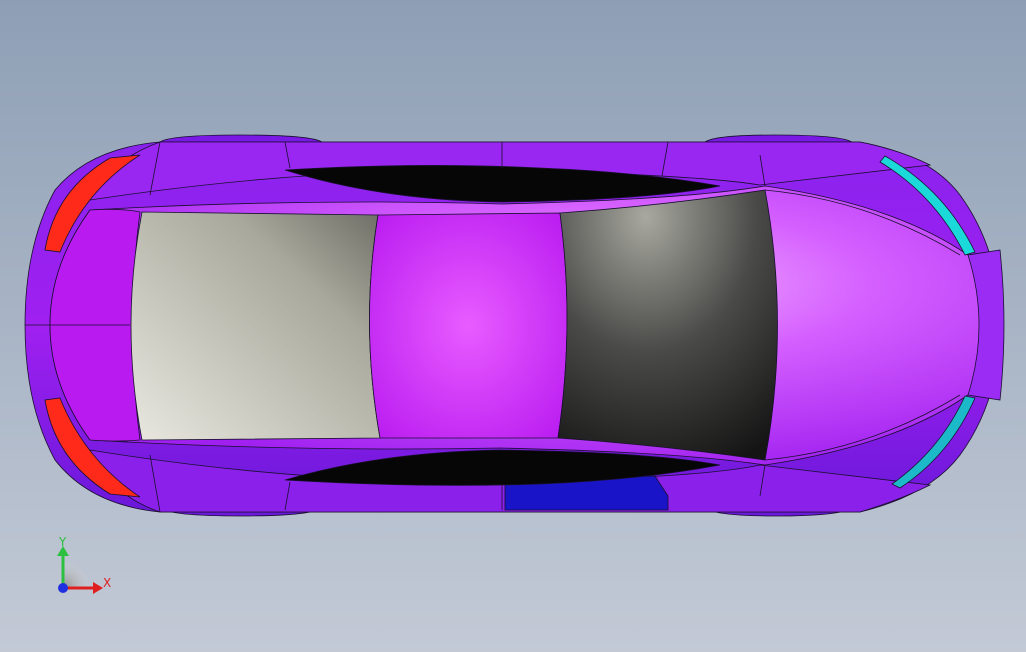 Image resolution: width=1026 pixels, height=652 pixels. Describe the element at coordinates (62, 542) in the screenshot. I see `triad-y-label: Y` at that location.